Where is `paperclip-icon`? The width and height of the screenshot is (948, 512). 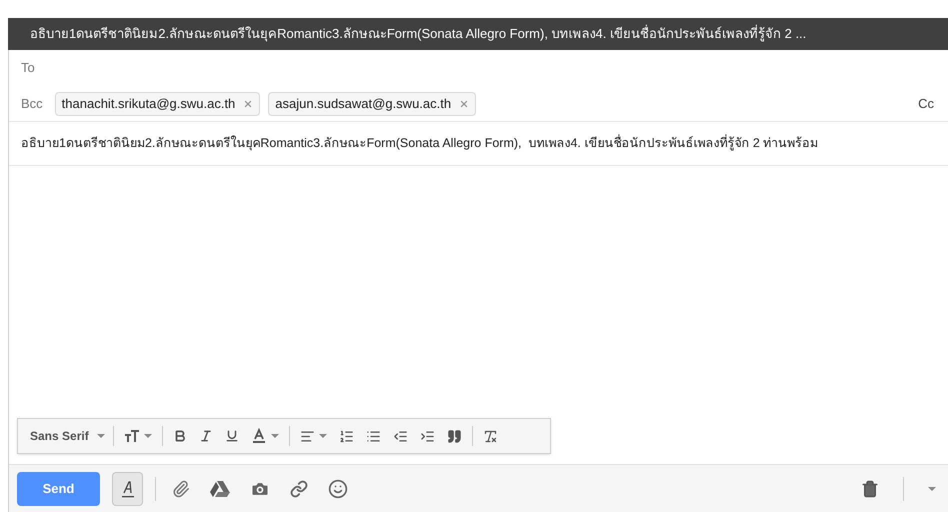 paperclip-icon is located at coordinates (181, 489).